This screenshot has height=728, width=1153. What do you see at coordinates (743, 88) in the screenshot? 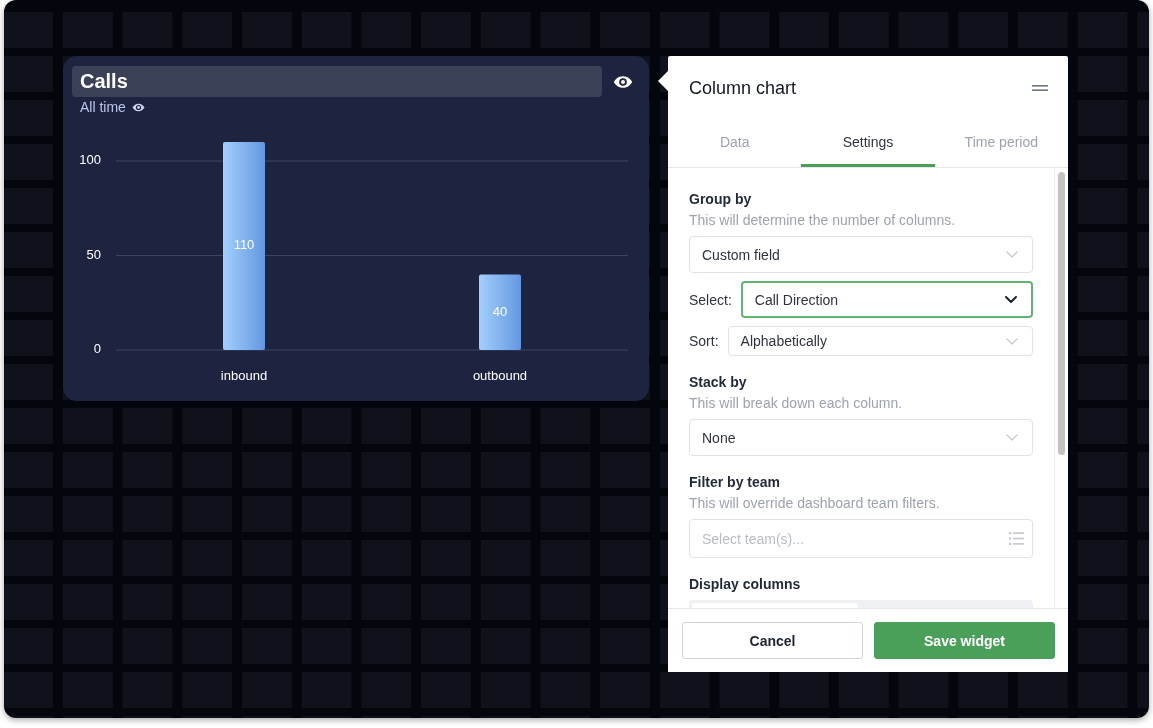
I see `panel-title: Column chart` at bounding box center [743, 88].